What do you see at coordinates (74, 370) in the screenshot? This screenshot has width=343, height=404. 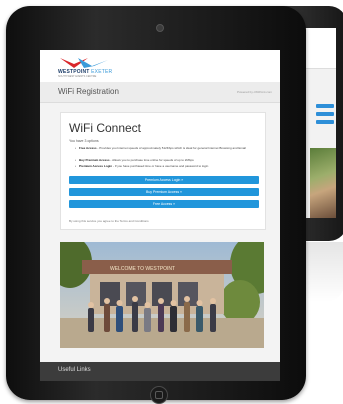 I see `useful-links-heading: Useful Links` at bounding box center [74, 370].